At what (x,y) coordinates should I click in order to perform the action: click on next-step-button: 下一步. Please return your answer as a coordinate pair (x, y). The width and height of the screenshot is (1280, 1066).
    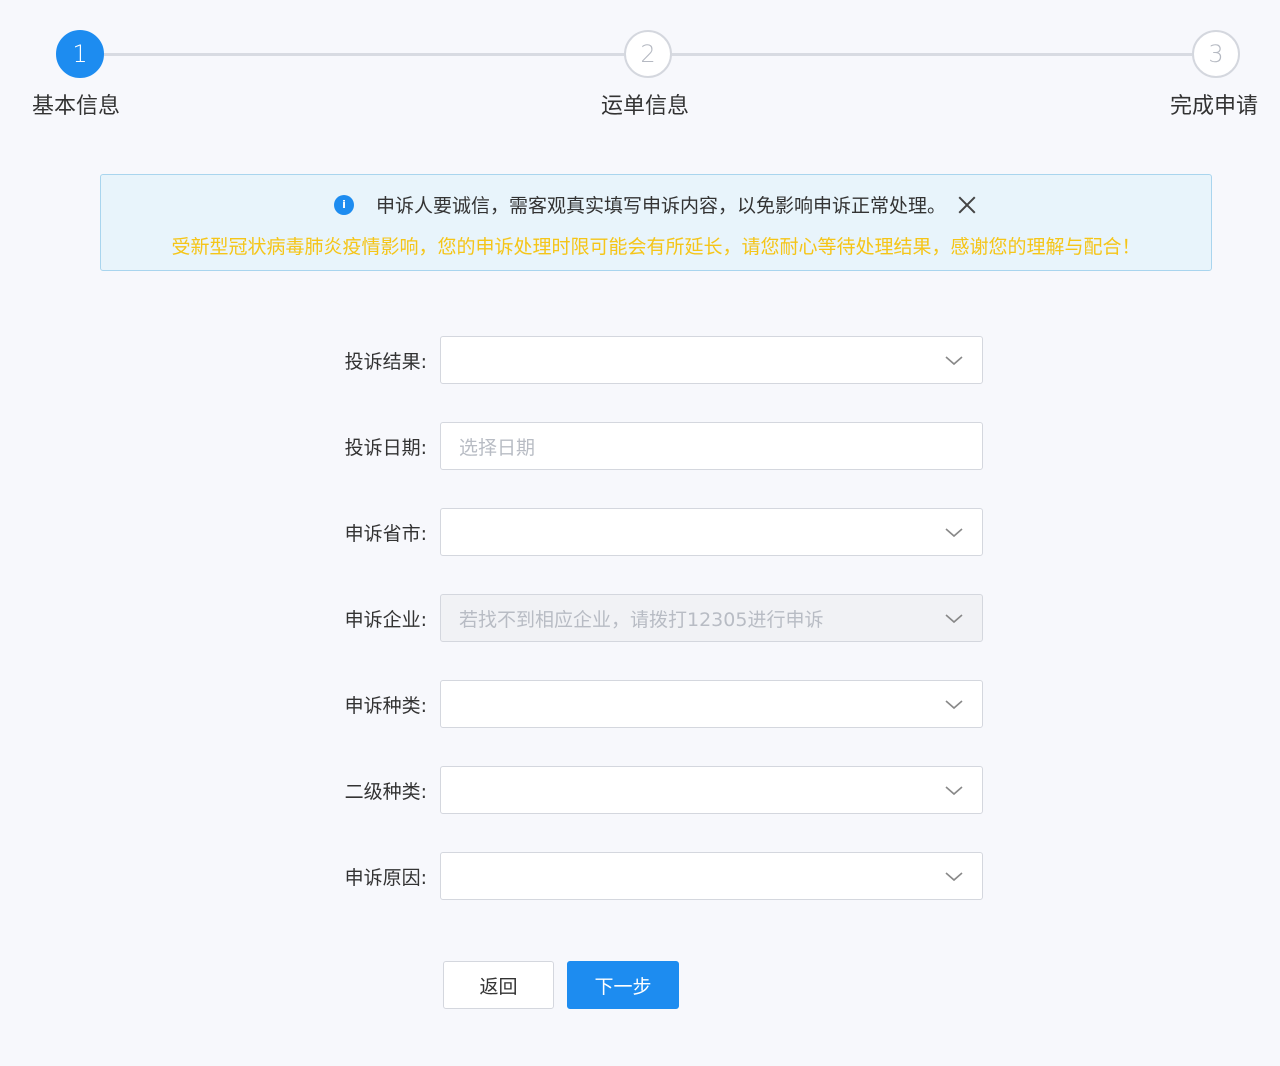
    Looking at the image, I should click on (623, 985).